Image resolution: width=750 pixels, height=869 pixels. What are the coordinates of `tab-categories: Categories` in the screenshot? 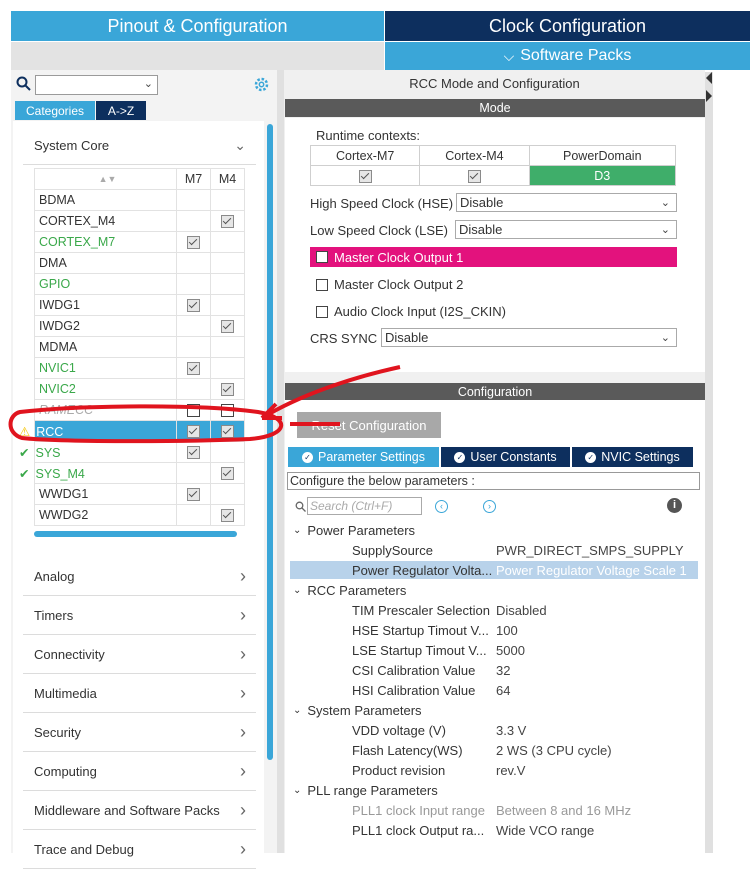 It's located at (55, 110).